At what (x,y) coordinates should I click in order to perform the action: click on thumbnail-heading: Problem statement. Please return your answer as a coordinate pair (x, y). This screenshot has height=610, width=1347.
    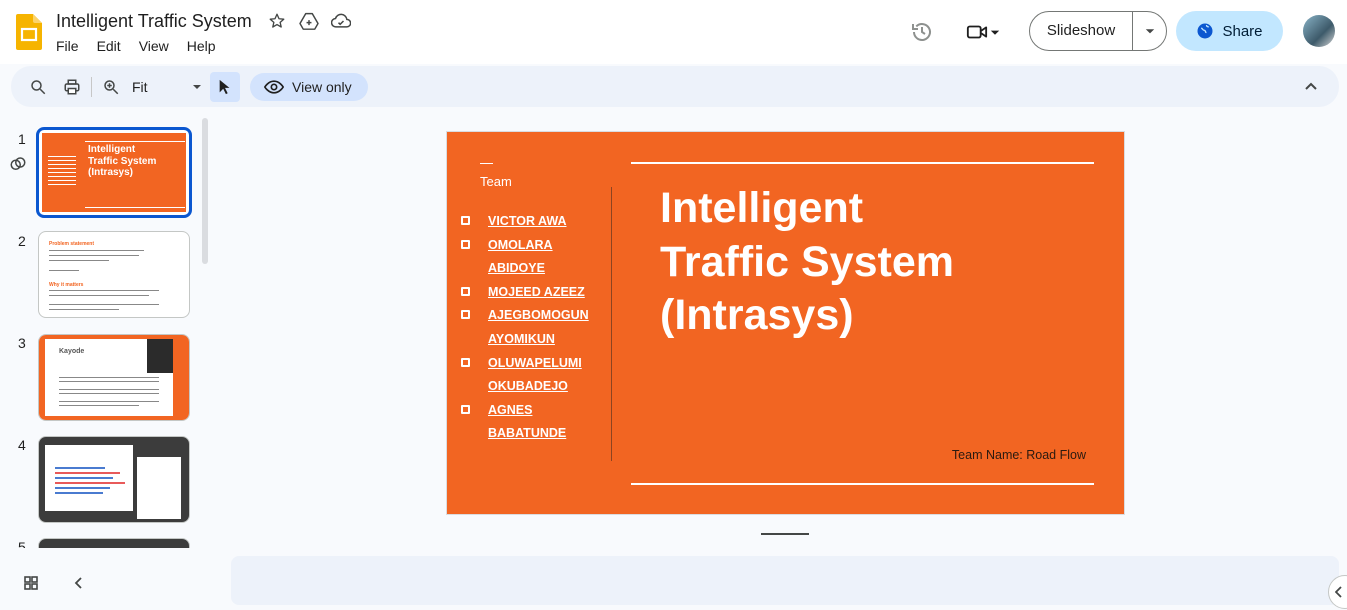
    Looking at the image, I should click on (72, 244).